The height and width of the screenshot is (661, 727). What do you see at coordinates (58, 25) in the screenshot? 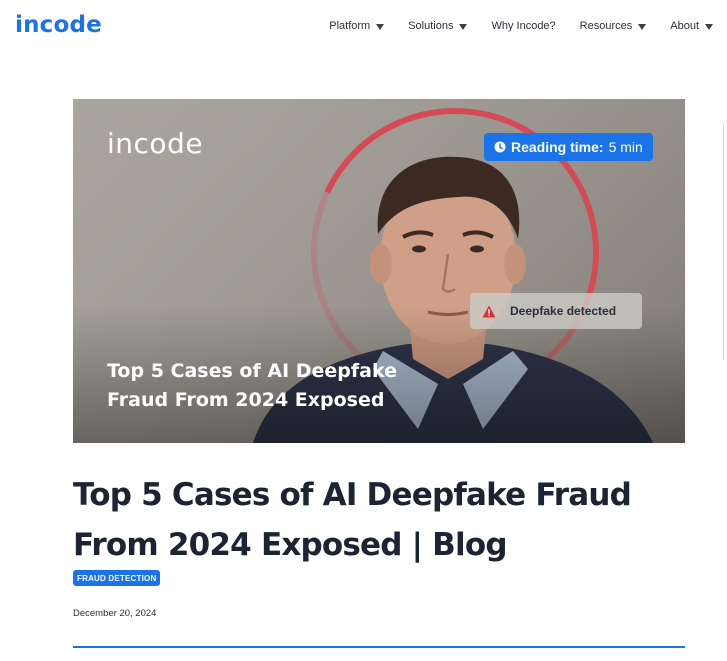
I see `site-logo: incode` at bounding box center [58, 25].